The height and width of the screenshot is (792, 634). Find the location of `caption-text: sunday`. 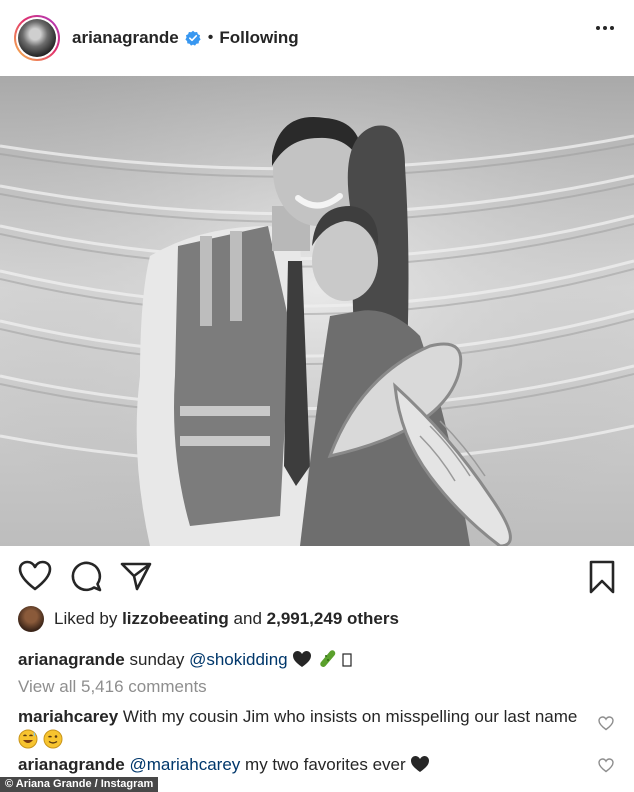

caption-text: sunday is located at coordinates (157, 659).